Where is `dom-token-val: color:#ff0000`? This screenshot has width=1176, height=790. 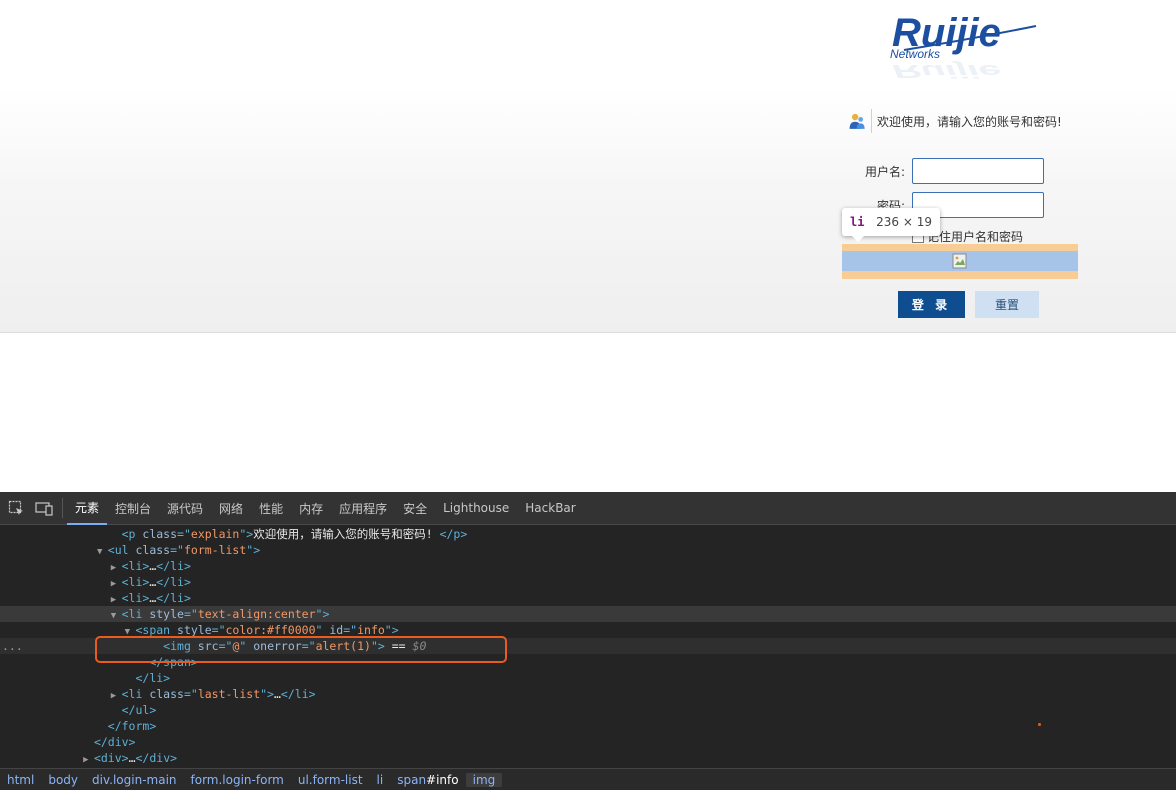 dom-token-val: color:#ff0000 is located at coordinates (270, 630).